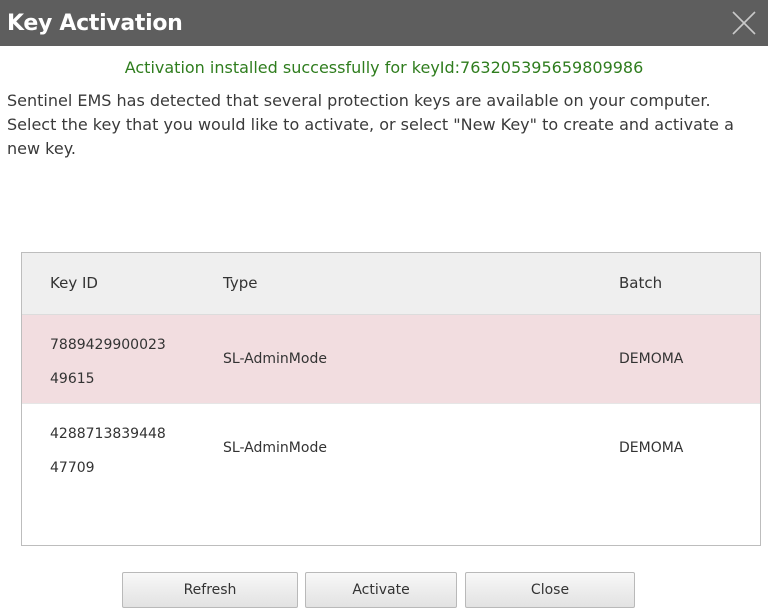  I want to click on activate-button: Activate, so click(381, 590).